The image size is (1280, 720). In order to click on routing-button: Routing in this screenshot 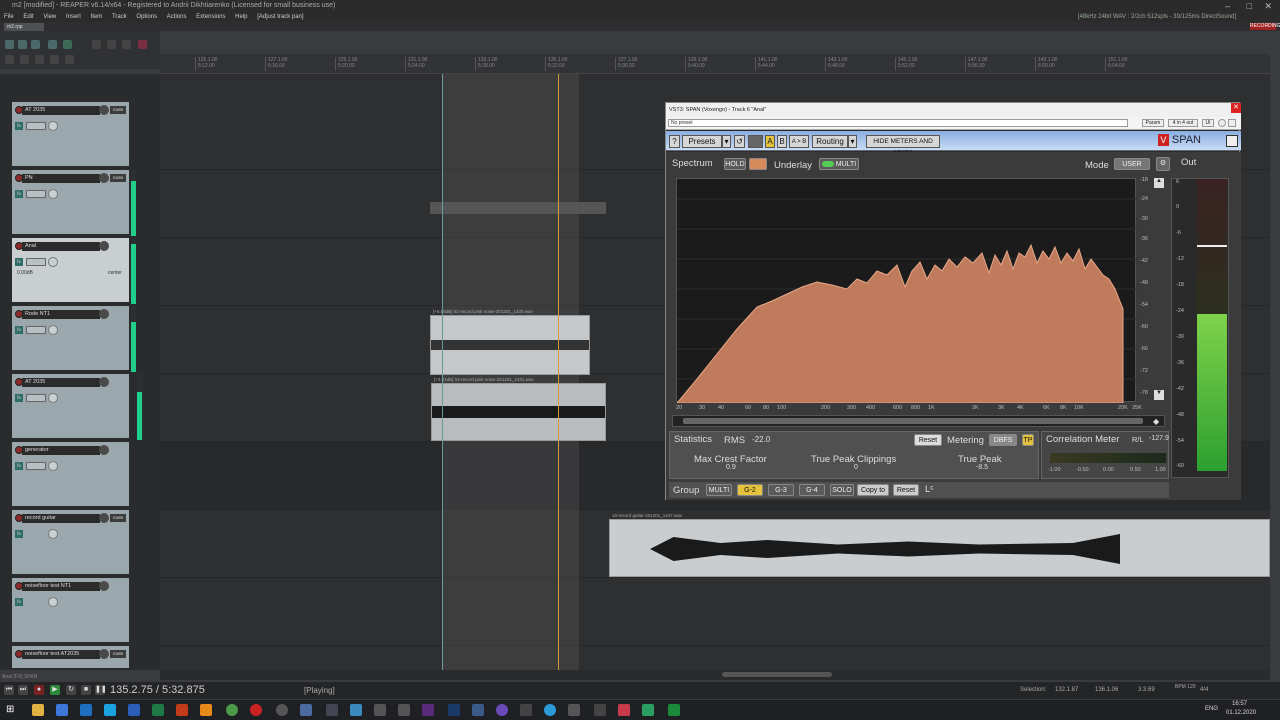, I will do `click(830, 141)`.